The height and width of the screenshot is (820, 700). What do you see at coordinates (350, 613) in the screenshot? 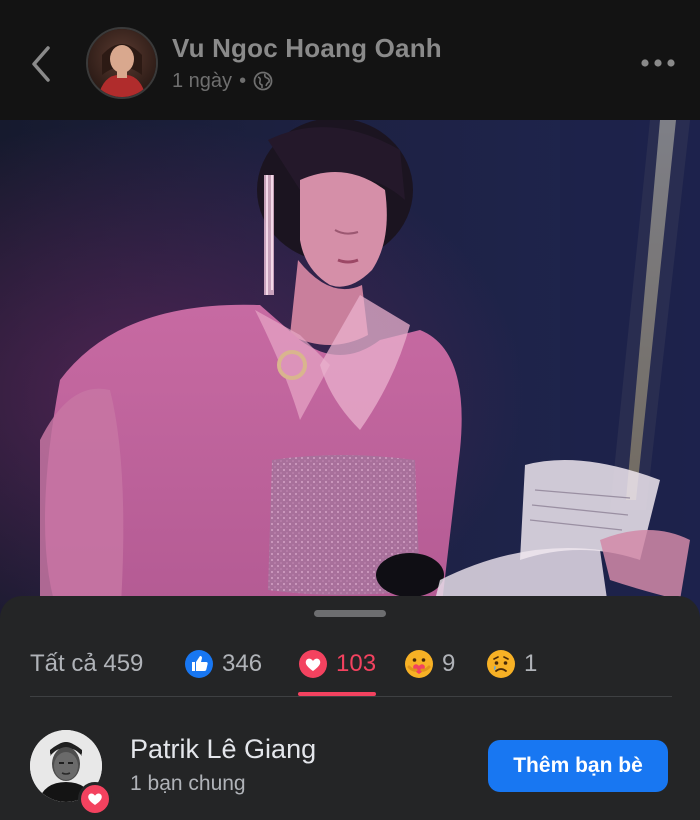
I see `sheet-drag-handle` at bounding box center [350, 613].